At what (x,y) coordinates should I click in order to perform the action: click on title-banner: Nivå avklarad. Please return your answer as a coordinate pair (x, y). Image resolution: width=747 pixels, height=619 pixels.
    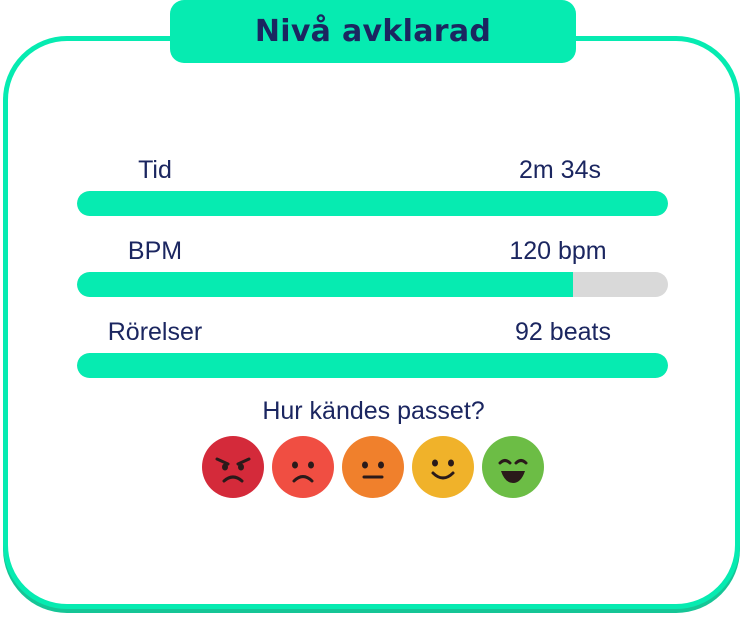
    Looking at the image, I should click on (373, 31).